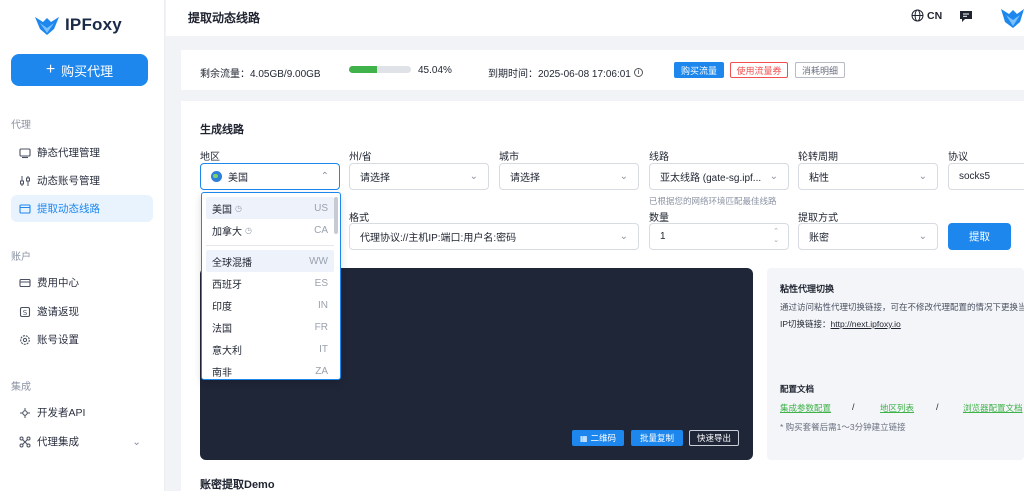  What do you see at coordinates (82, 180) in the screenshot?
I see `sidebar-item-dynamic-account: 动态账号管理` at bounding box center [82, 180].